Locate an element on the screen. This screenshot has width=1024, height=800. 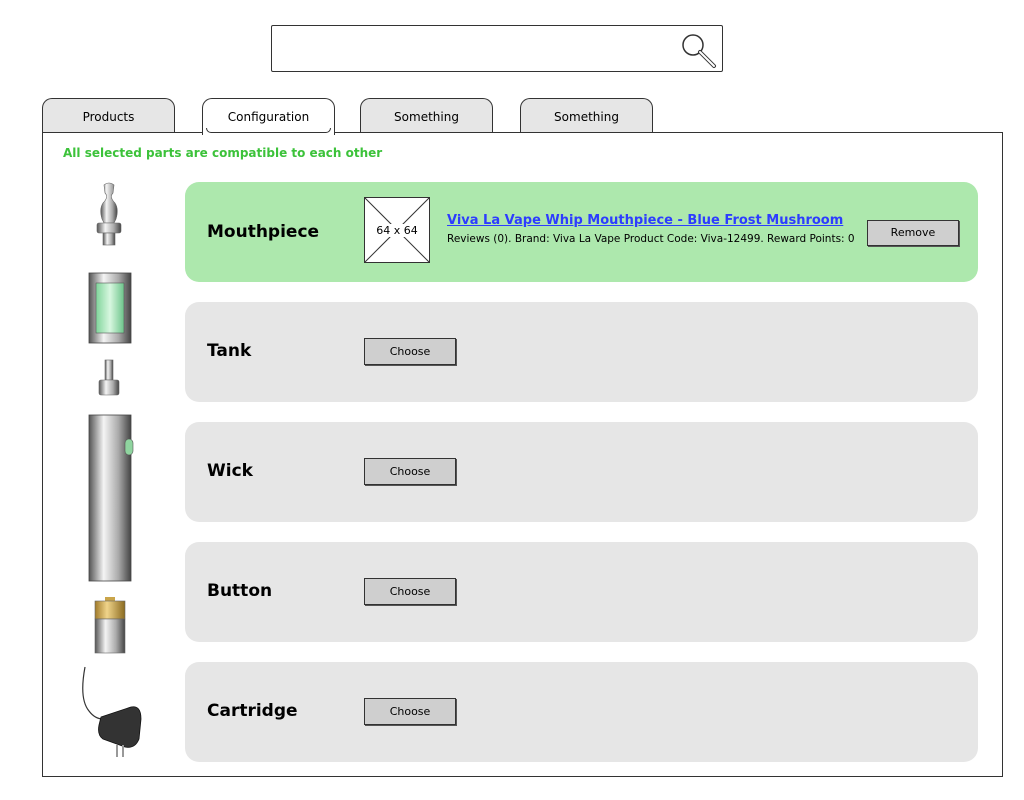
part-label-wick: Wick is located at coordinates (230, 471).